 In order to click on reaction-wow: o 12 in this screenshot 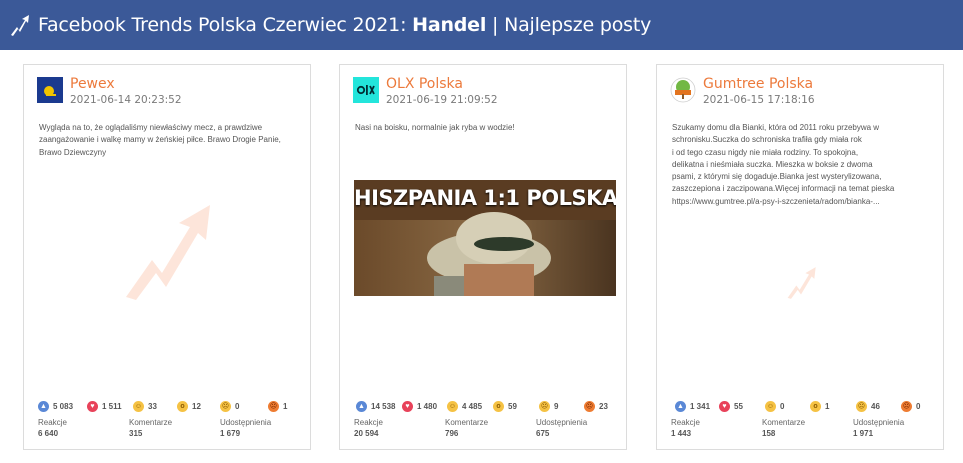, I will do `click(189, 406)`.